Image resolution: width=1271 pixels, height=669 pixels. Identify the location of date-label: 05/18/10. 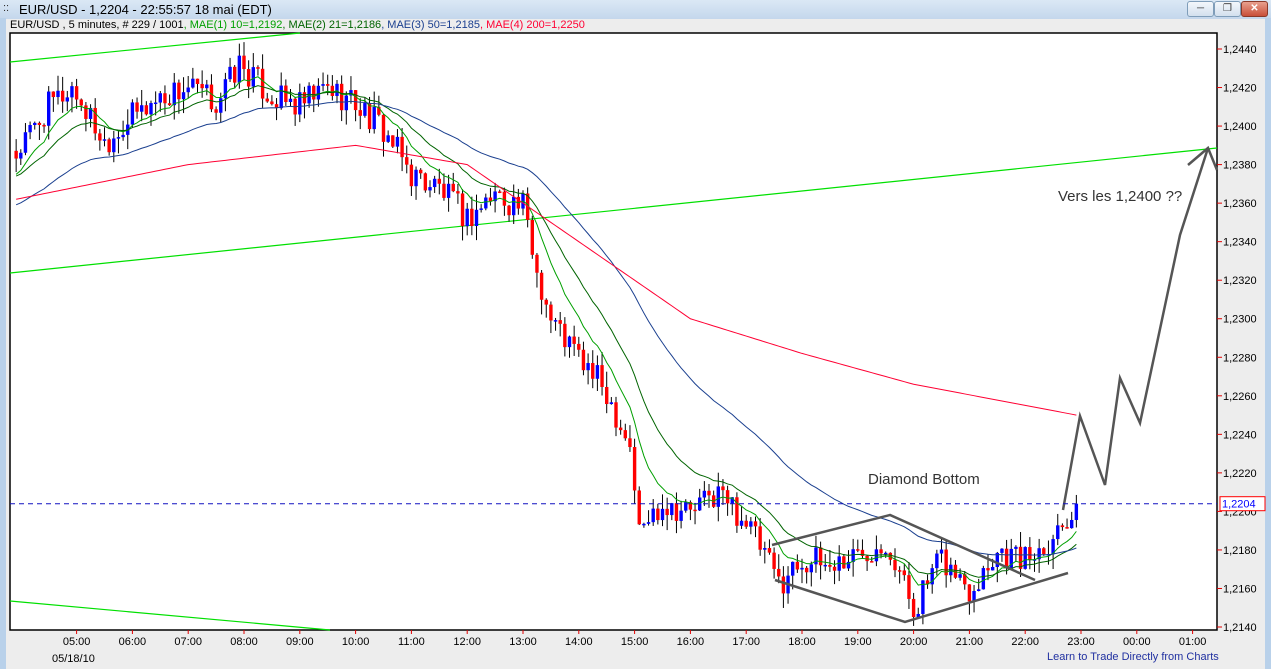
(73, 659).